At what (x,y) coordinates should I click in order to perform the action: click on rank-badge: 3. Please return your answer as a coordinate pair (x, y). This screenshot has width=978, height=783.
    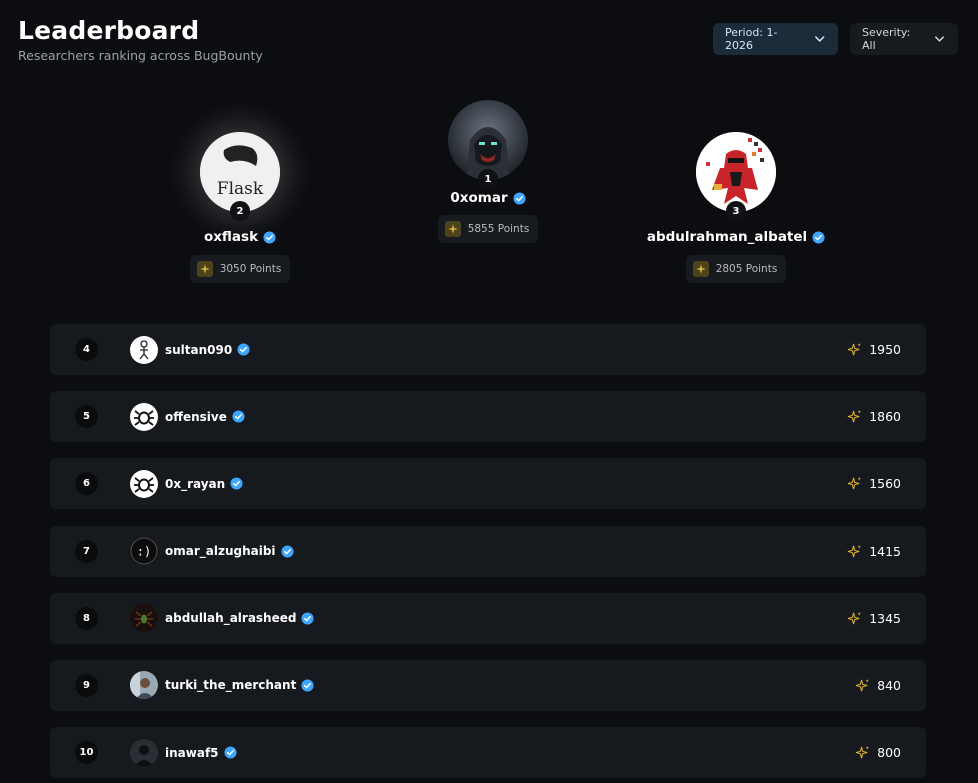
    Looking at the image, I should click on (736, 211).